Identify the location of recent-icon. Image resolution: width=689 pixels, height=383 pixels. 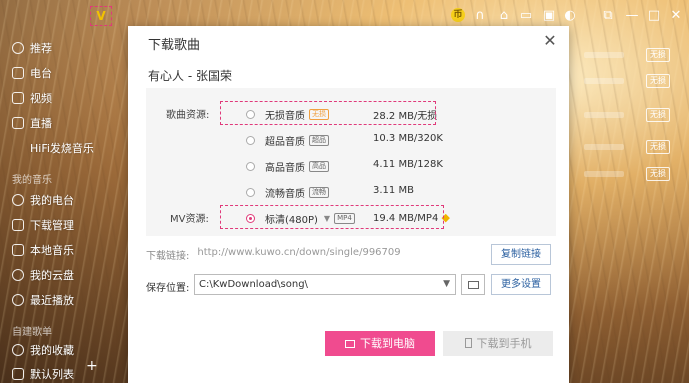
(18, 300).